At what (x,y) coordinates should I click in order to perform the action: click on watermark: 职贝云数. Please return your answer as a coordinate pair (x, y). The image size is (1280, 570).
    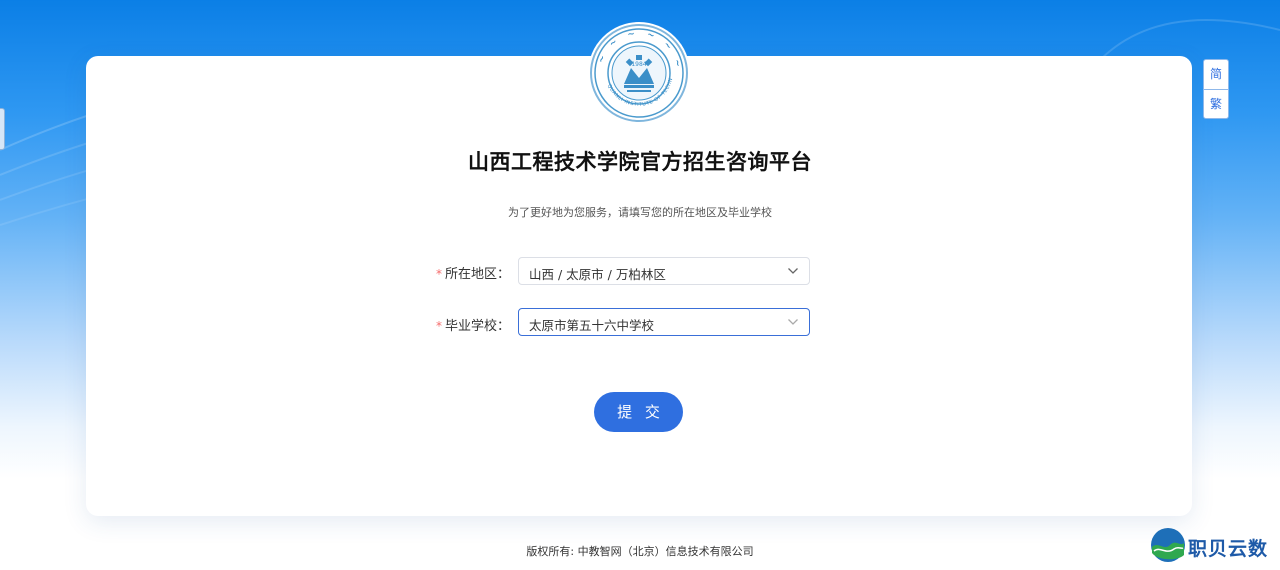
    Looking at the image, I should click on (1214, 546).